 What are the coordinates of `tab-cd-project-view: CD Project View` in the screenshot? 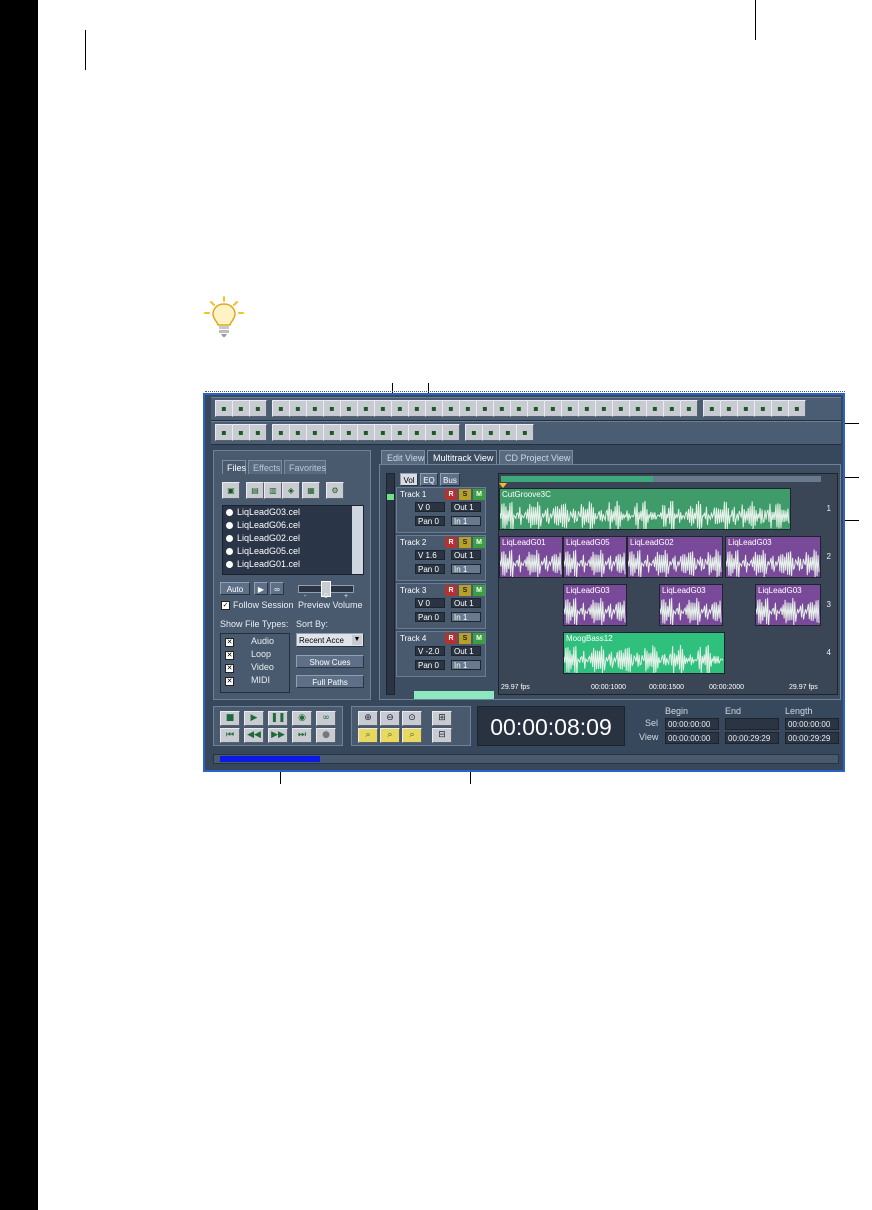 It's located at (536, 457).